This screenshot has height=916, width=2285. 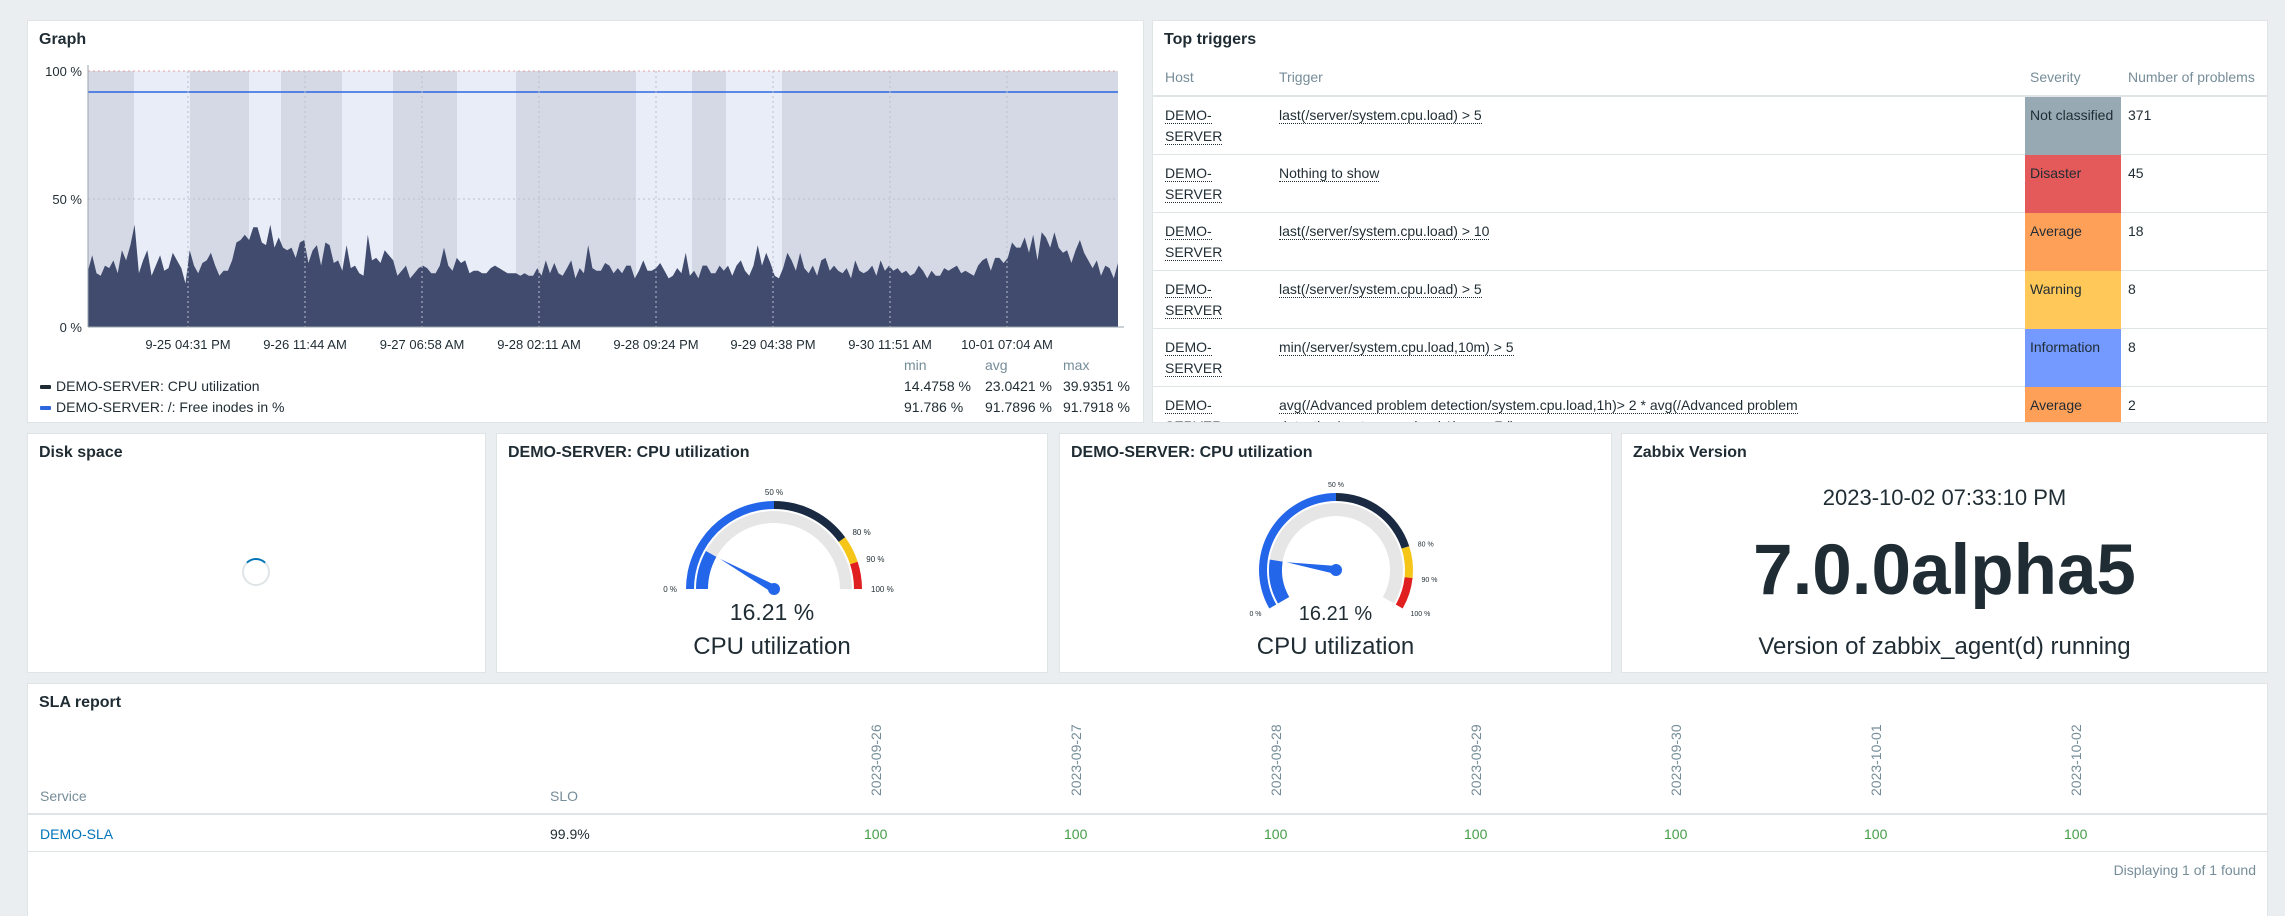 What do you see at coordinates (934, 407) in the screenshot?
I see `legend-min: 91.786 %` at bounding box center [934, 407].